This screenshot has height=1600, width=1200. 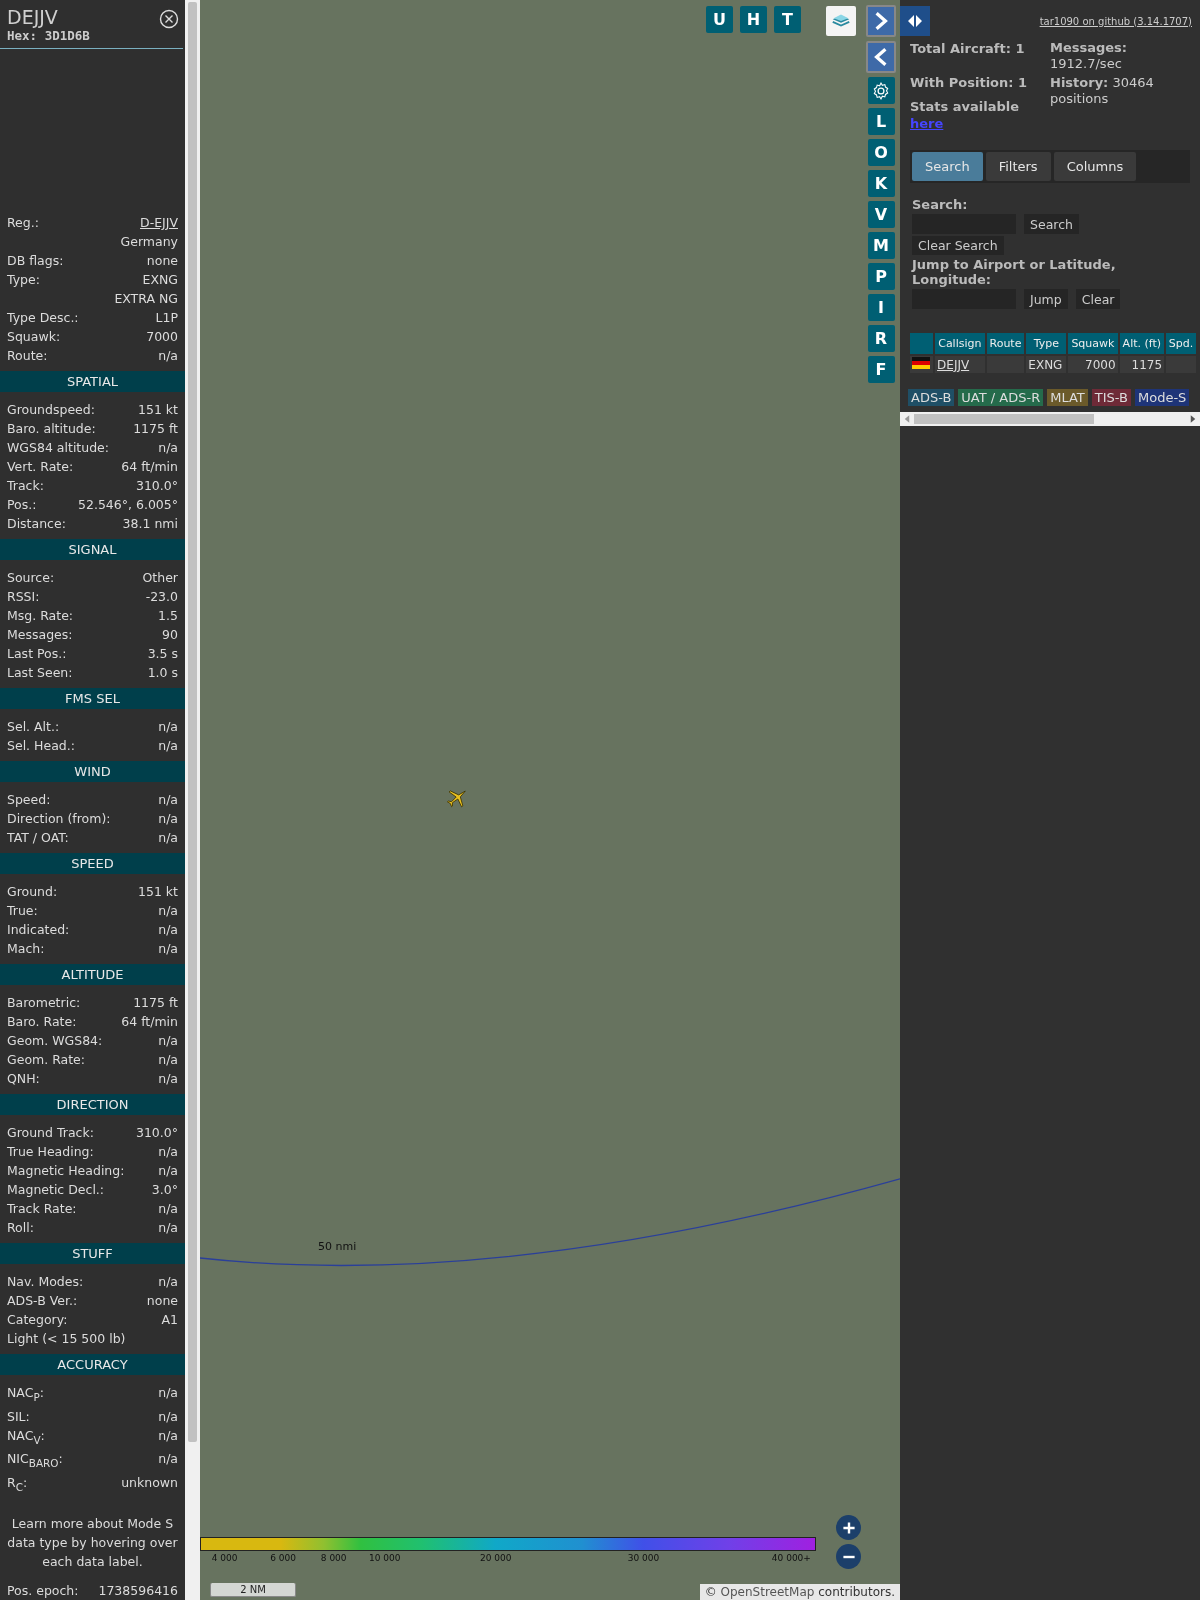 What do you see at coordinates (881, 369) in the screenshot?
I see `map-toggle-button: F` at bounding box center [881, 369].